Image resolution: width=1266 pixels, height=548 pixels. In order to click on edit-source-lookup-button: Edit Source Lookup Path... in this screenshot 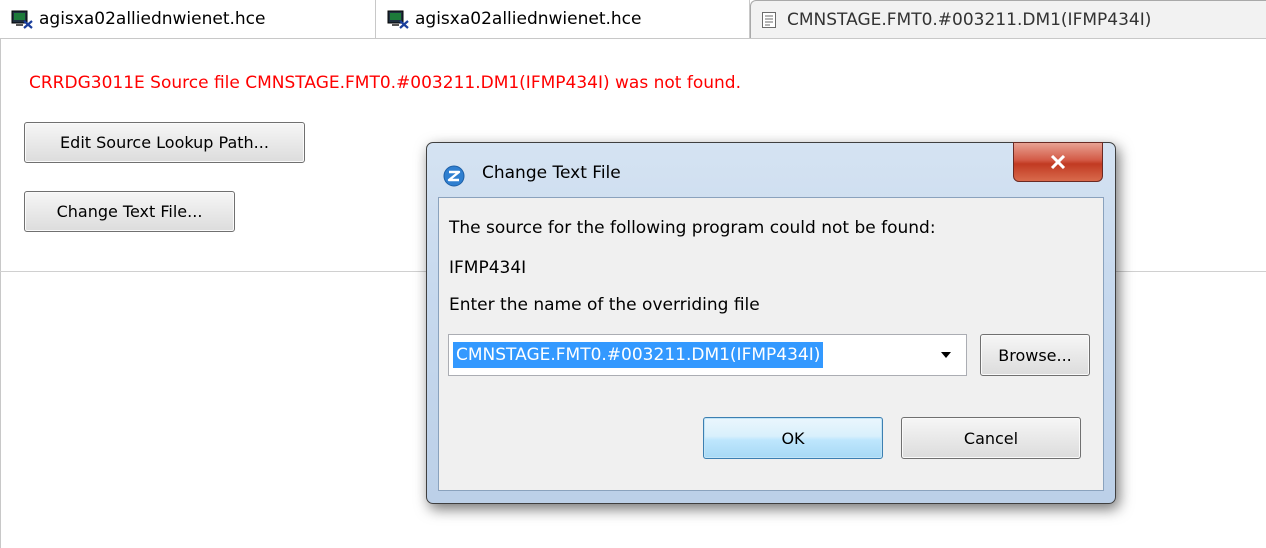, I will do `click(164, 142)`.